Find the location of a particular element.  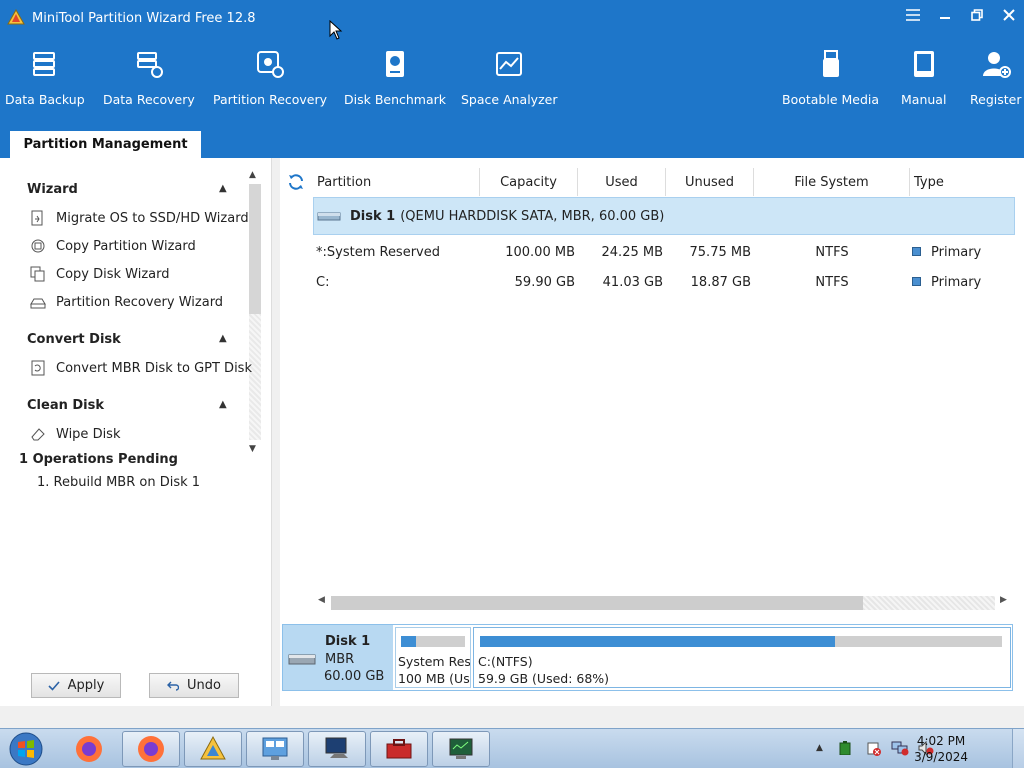

scroll-down-icon: ▼ is located at coordinates (252, 449).